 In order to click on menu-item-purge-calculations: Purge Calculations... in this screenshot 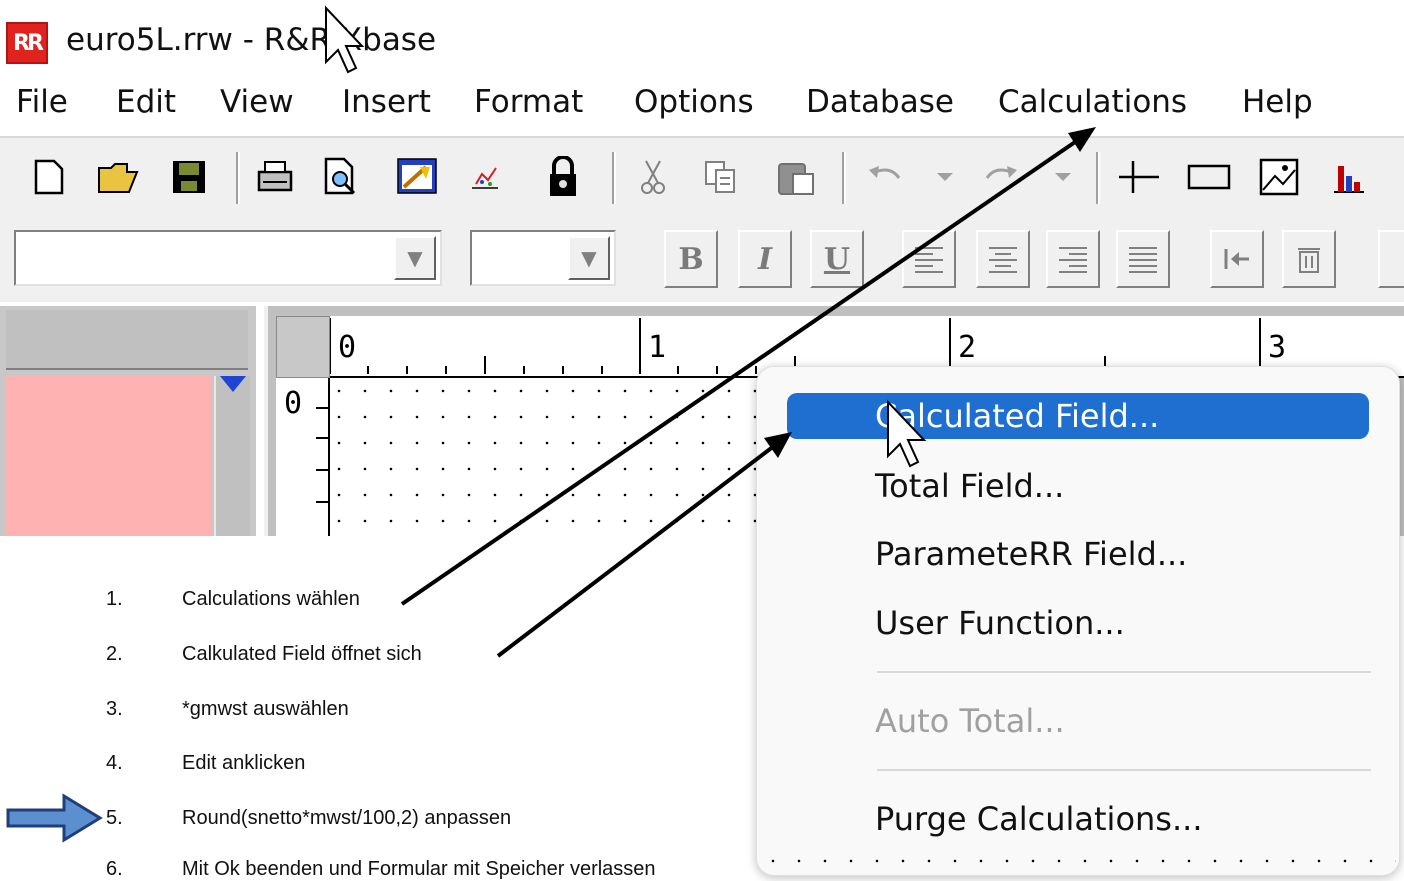, I will do `click(1077, 819)`.